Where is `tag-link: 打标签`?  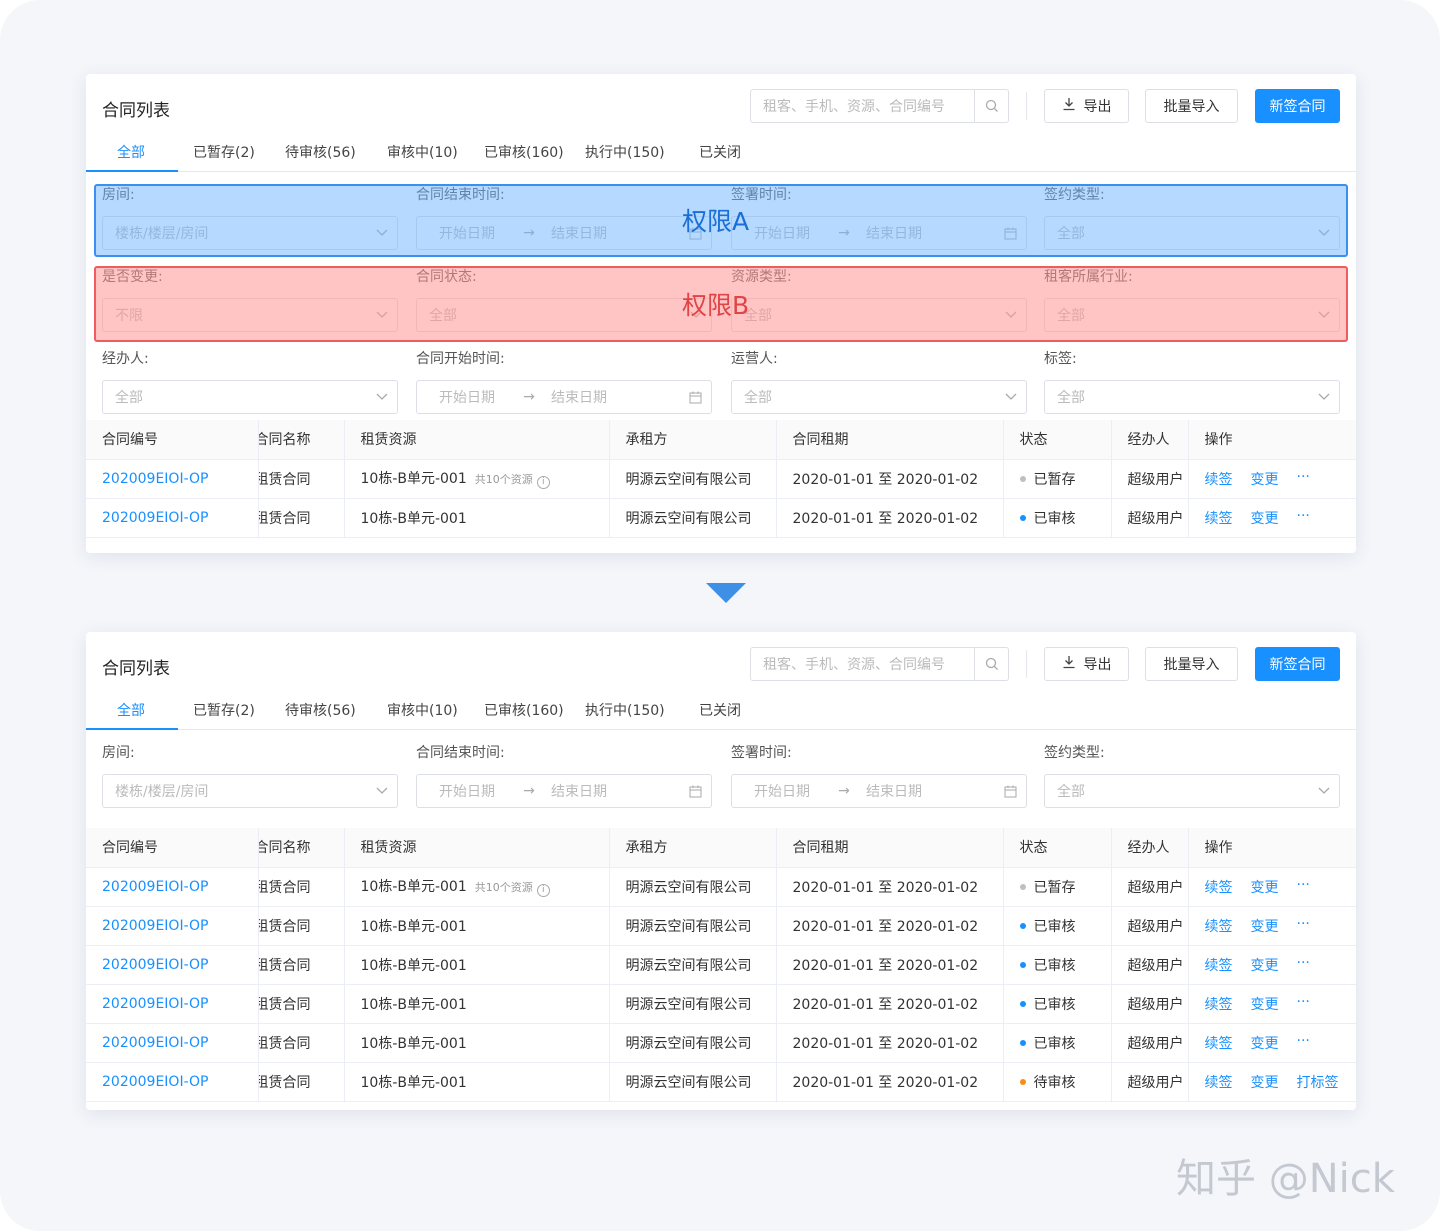
tag-link: 打标签 is located at coordinates (1318, 1082).